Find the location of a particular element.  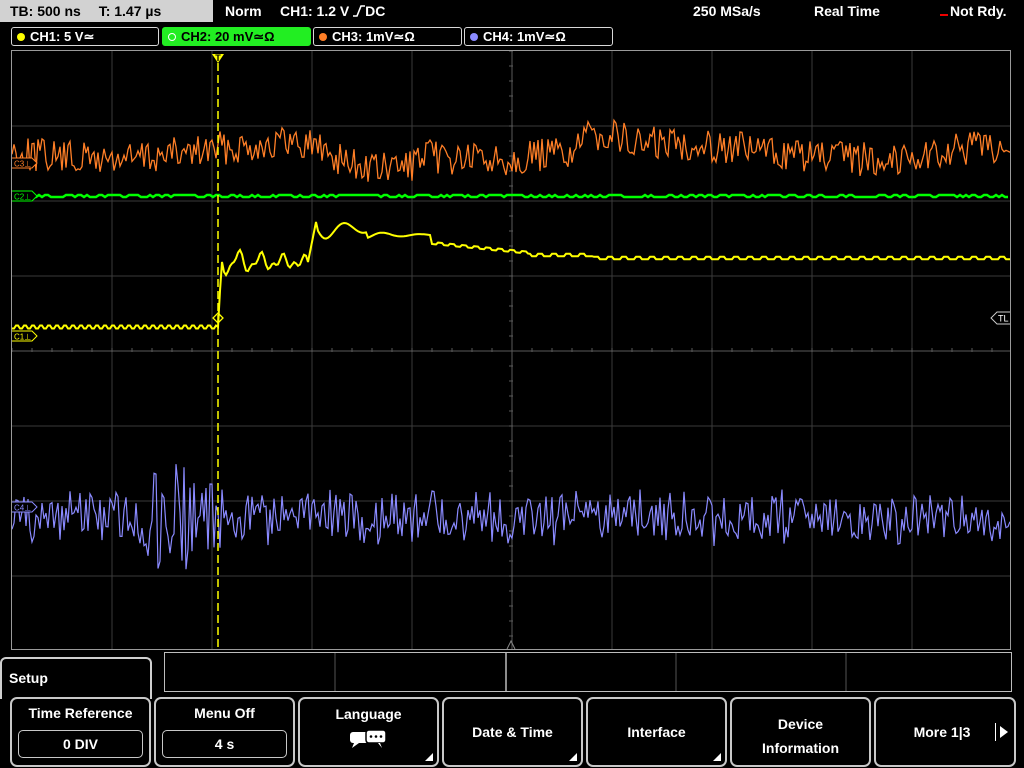

time-reference-softkey: Time Reference 0 DIV is located at coordinates (80, 732).